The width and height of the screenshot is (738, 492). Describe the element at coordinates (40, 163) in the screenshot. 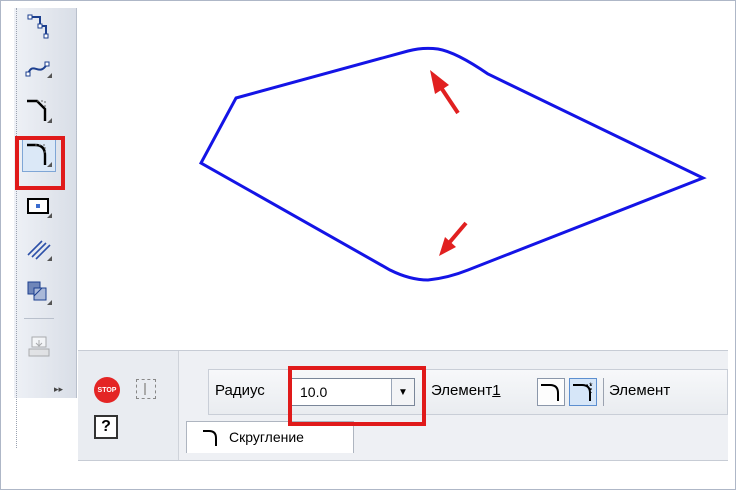

I see `fillet-highlight-frame` at that location.